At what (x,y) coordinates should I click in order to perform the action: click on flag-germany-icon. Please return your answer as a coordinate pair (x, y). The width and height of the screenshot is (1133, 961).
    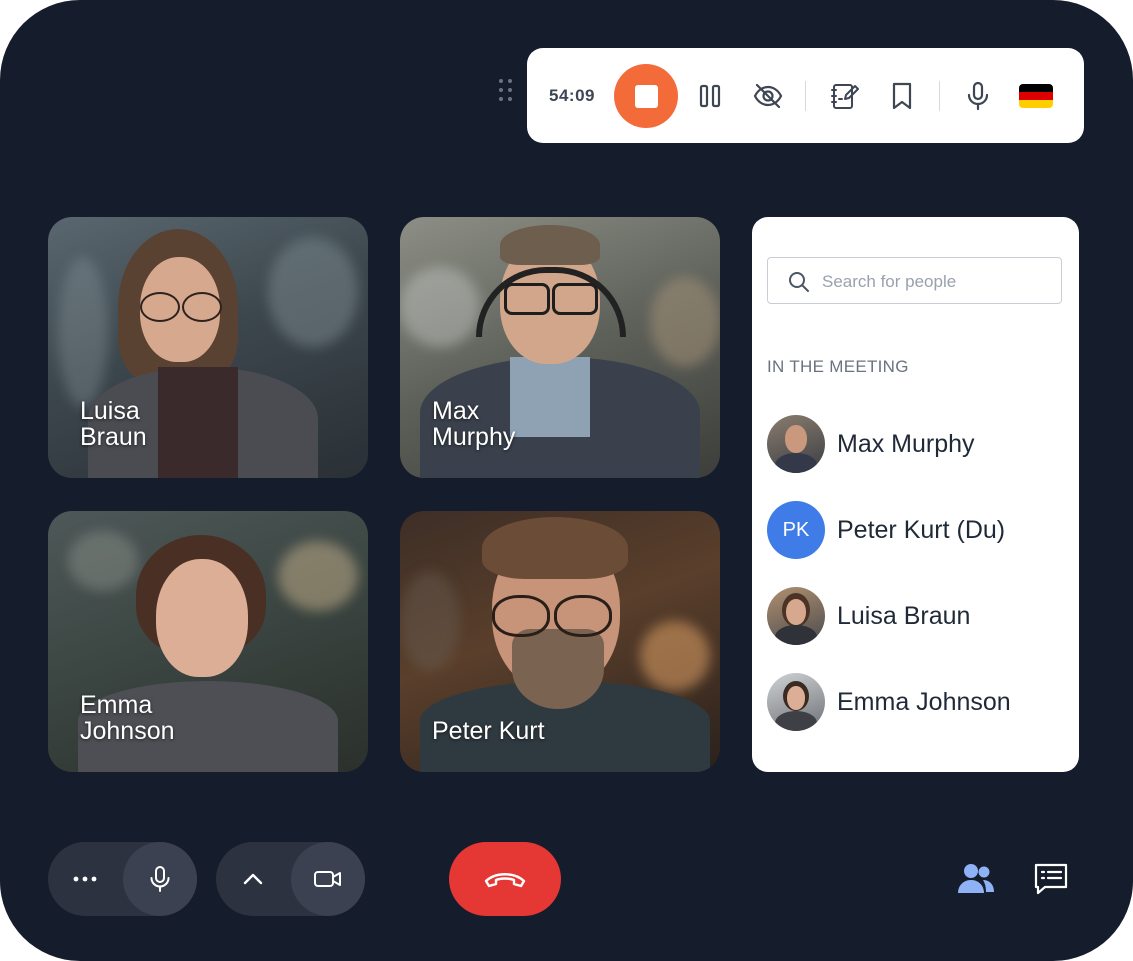
    Looking at the image, I should click on (1036, 96).